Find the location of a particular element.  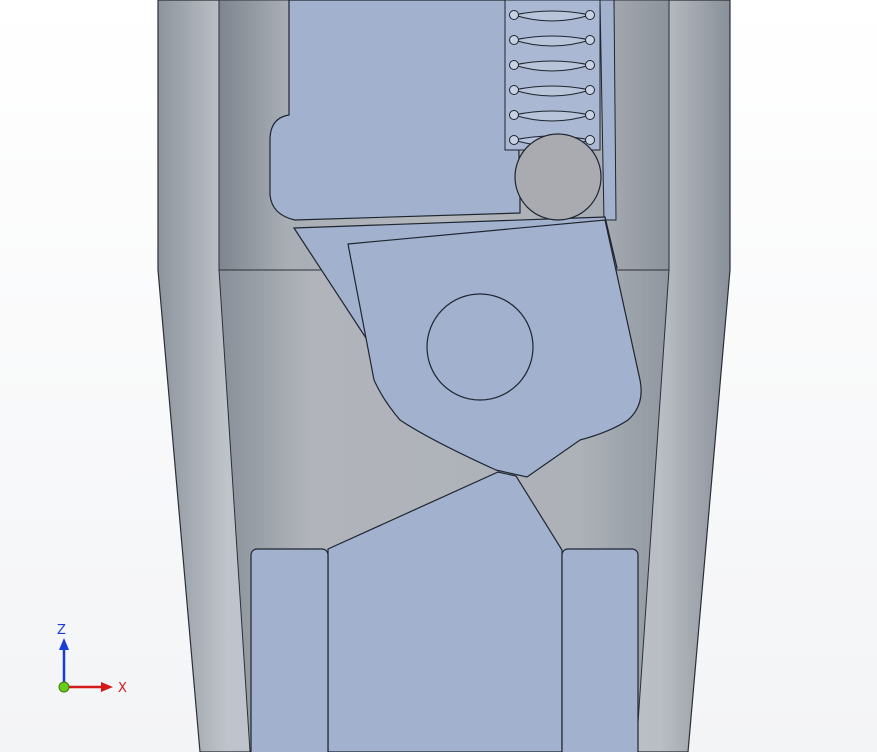

left-jaw is located at coordinates (289, 650).